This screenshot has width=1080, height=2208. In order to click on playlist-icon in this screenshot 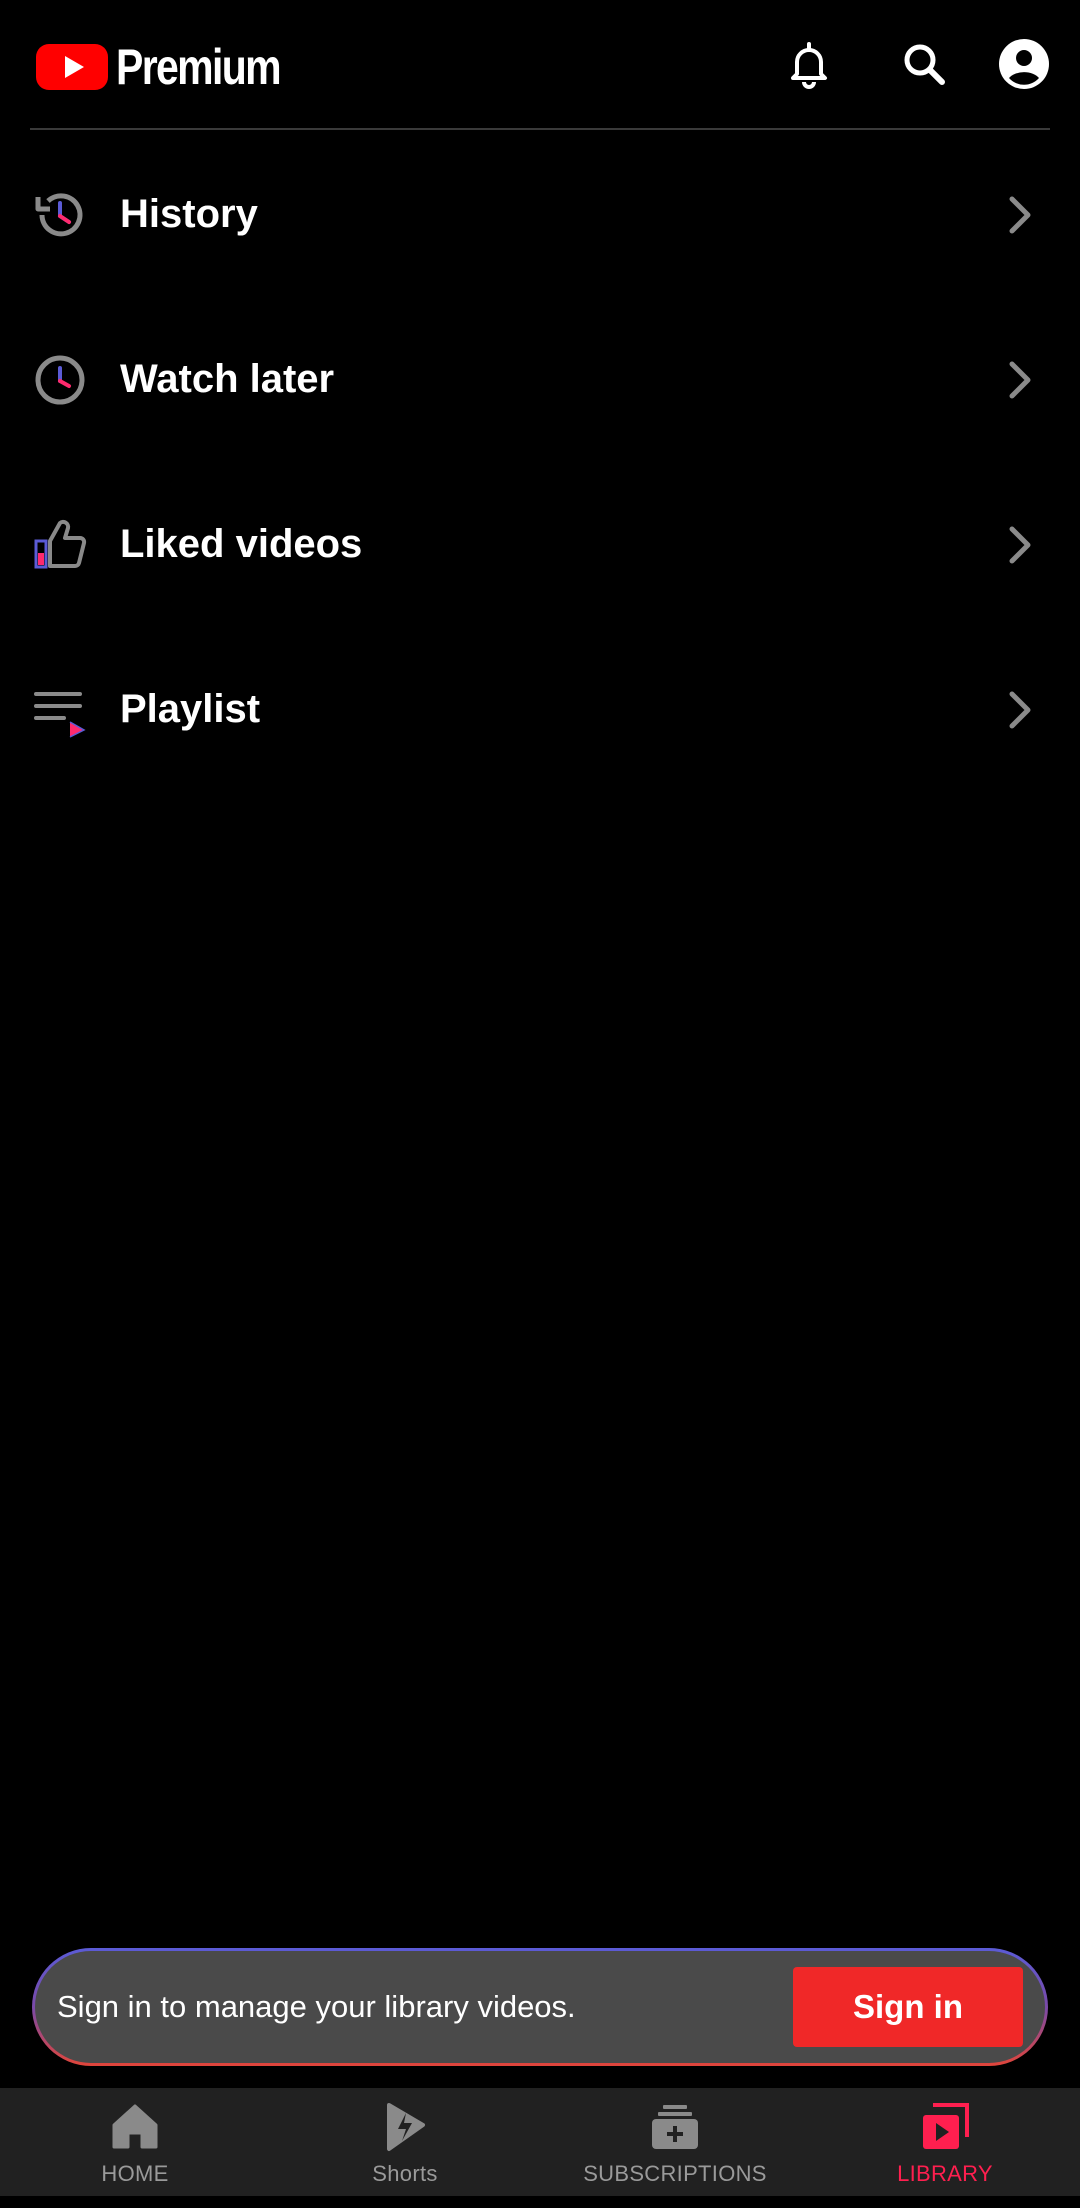, I will do `click(60, 710)`.